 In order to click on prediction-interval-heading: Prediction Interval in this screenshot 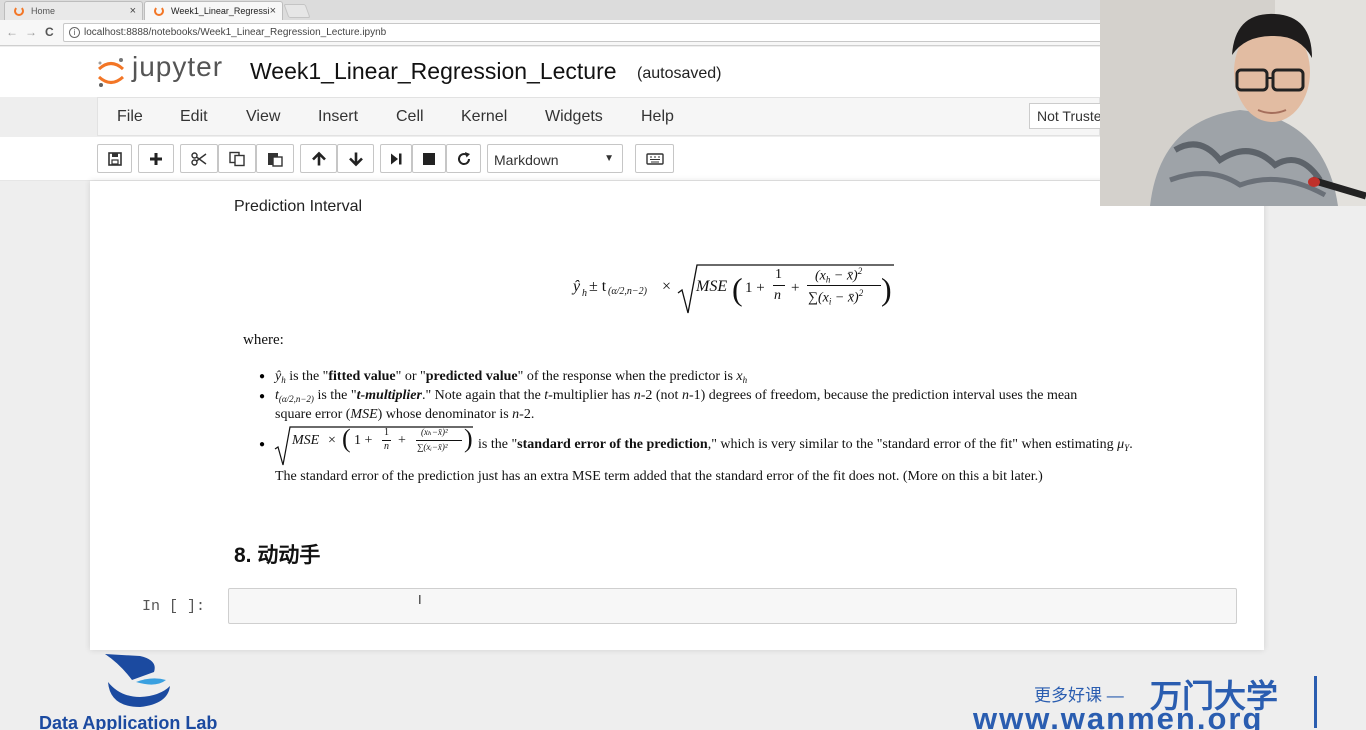, I will do `click(298, 206)`.